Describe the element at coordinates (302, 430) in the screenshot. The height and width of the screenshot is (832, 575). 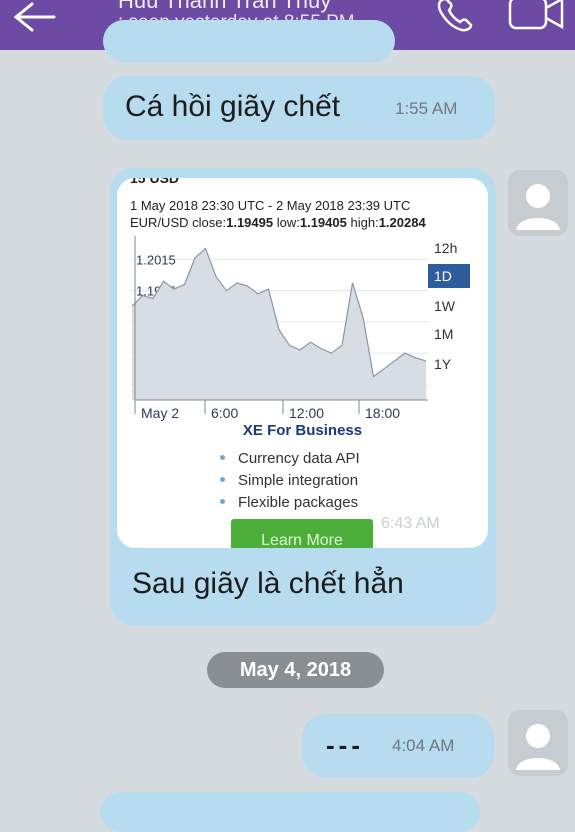
I see `promo-title: XE For Business` at that location.